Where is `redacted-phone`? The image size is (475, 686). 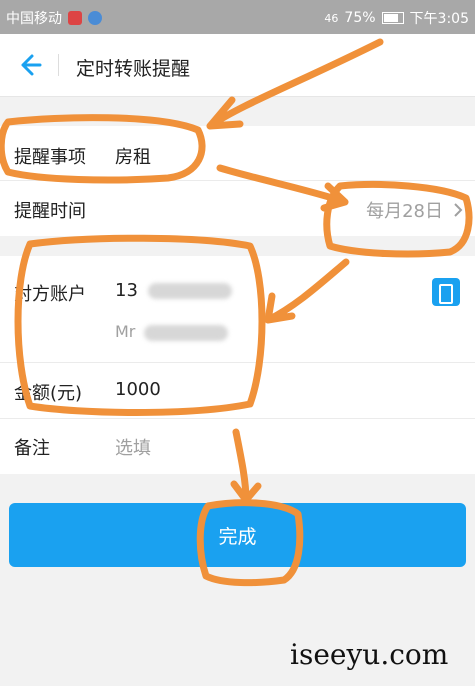
redacted-phone is located at coordinates (189, 291).